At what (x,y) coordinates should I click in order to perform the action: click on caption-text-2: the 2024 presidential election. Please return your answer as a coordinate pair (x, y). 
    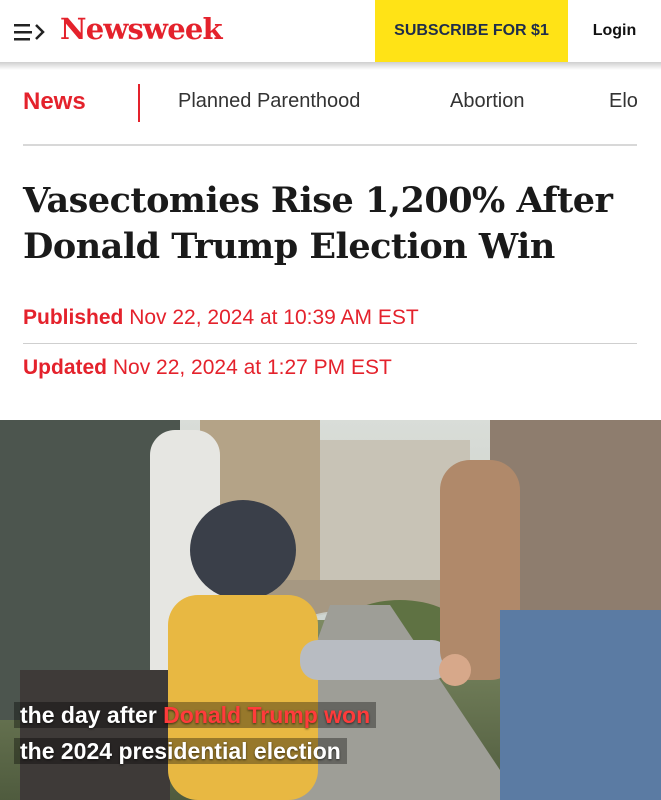
    Looking at the image, I should click on (180, 751).